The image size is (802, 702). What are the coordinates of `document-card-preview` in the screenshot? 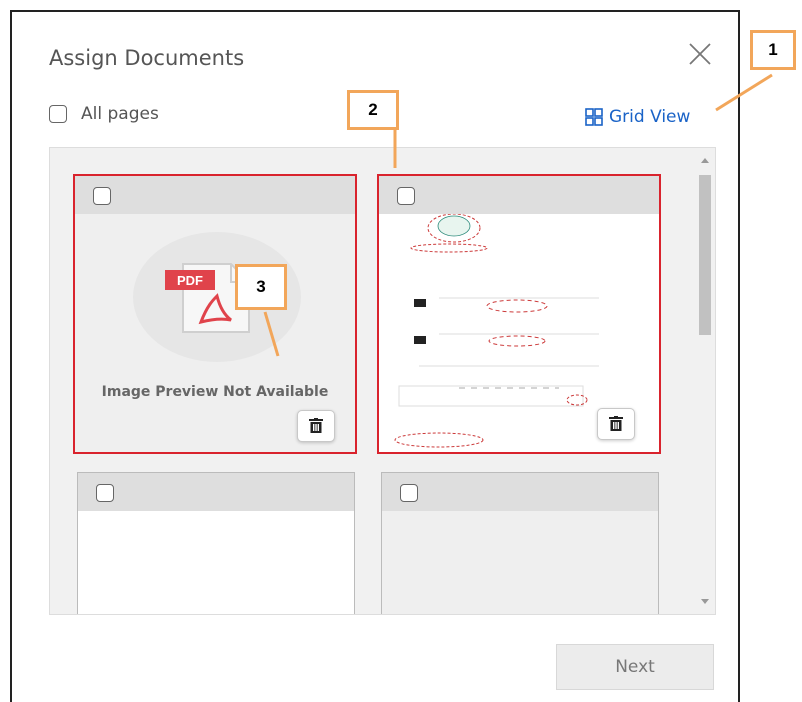 It's located at (519, 314).